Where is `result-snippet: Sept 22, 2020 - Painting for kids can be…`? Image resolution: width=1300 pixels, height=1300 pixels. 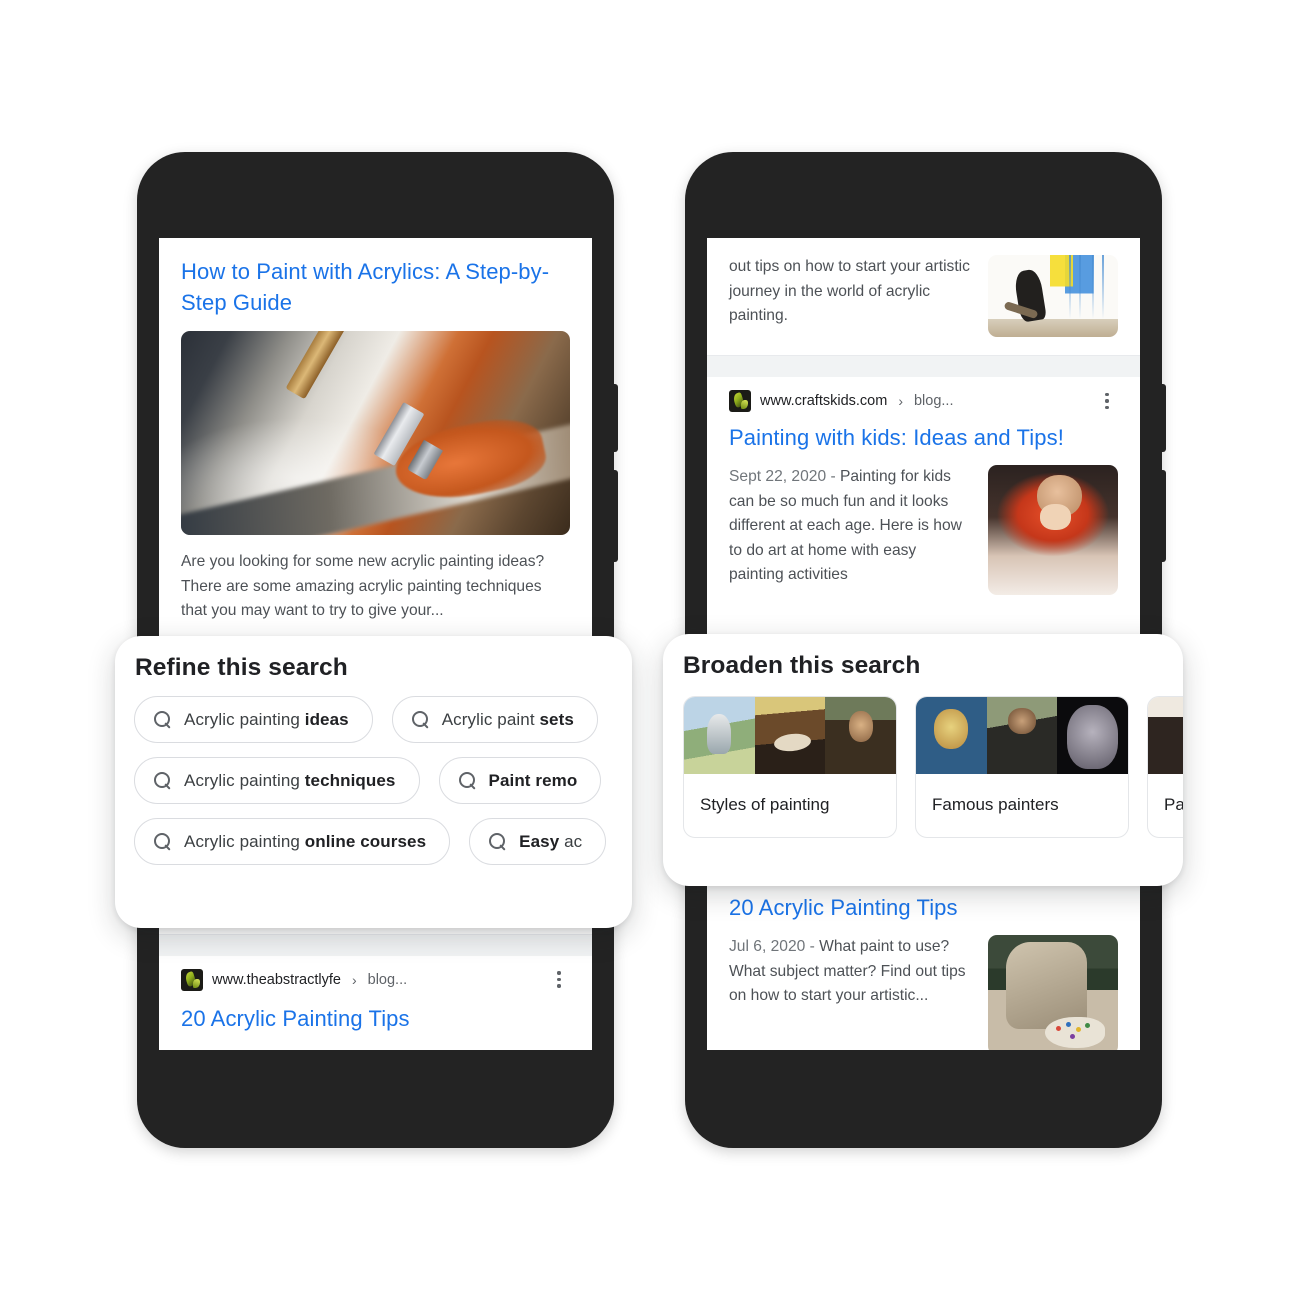
result-snippet: Sept 22, 2020 - Painting for kids can be… is located at coordinates (849, 530).